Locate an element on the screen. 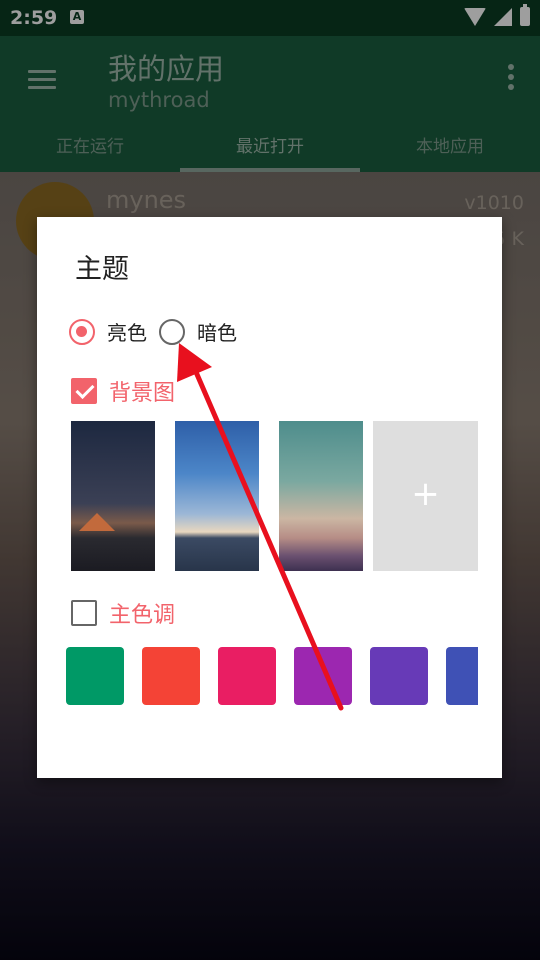  add-wallpaper-button: + is located at coordinates (425, 496).